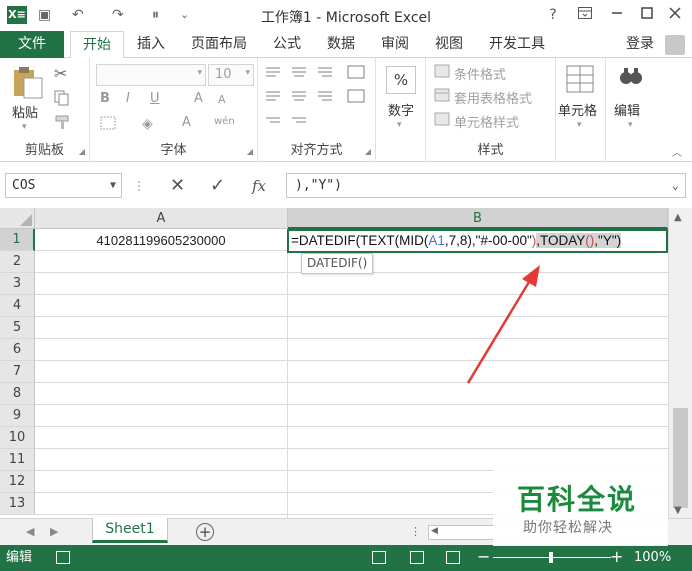 This screenshot has width=692, height=571. I want to click on phonetic-guide-button: wén, so click(224, 121).